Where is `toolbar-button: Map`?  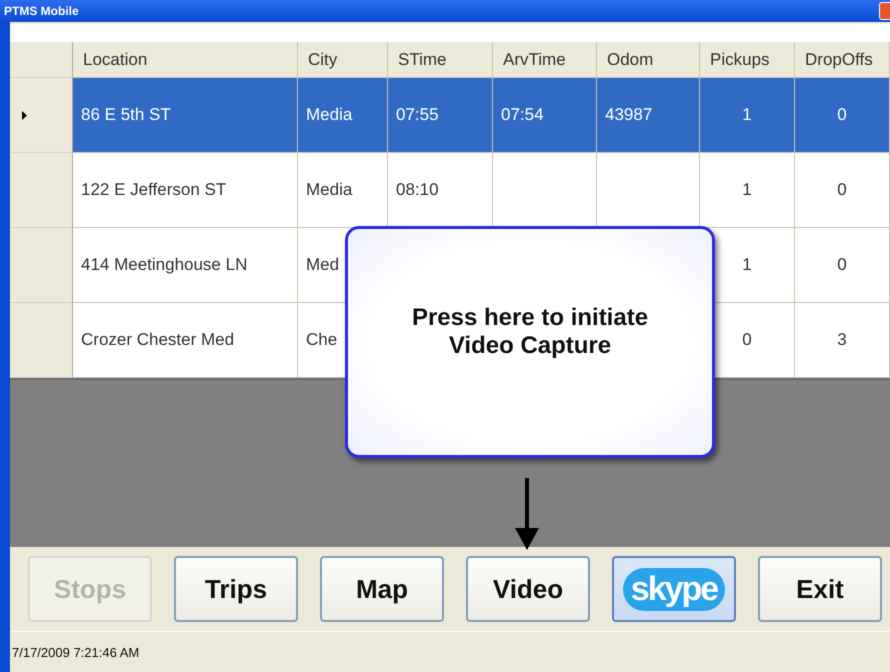
toolbar-button: Map is located at coordinates (382, 589).